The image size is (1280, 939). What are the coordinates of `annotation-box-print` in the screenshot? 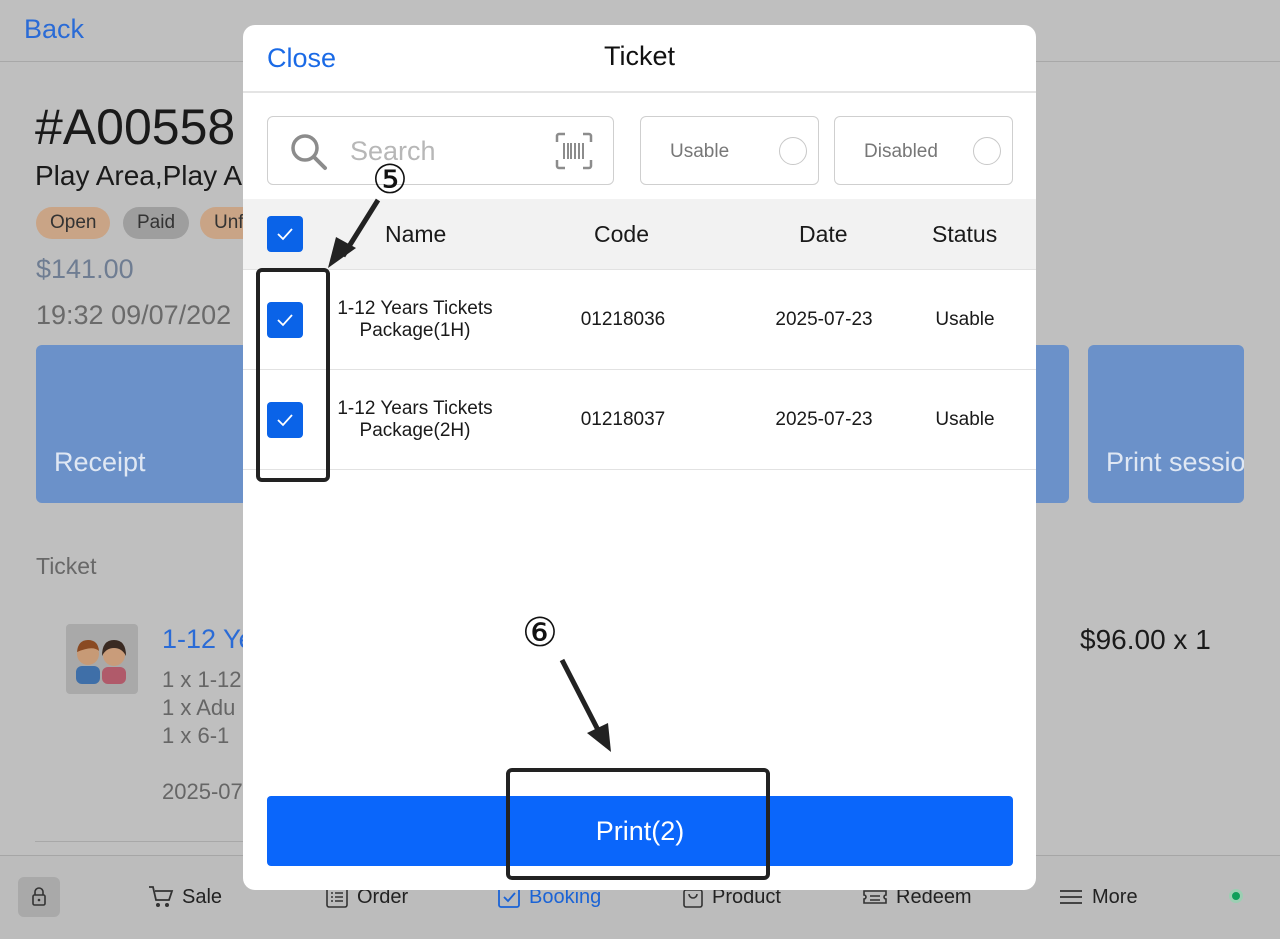 It's located at (638, 824).